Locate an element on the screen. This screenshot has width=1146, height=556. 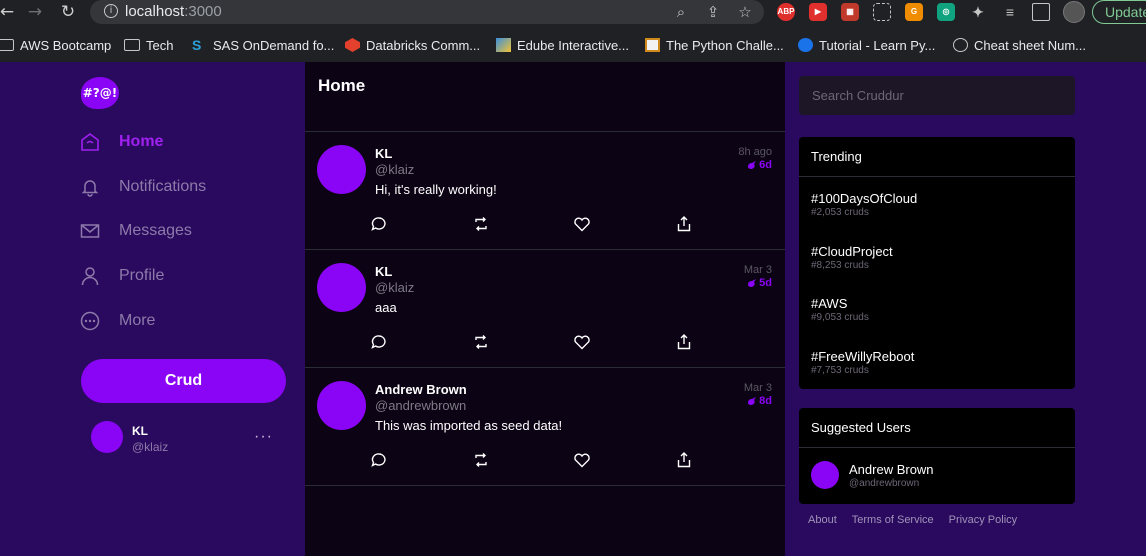
trending-item: #AWS #9,053 cruds is located at coordinates (840, 309).